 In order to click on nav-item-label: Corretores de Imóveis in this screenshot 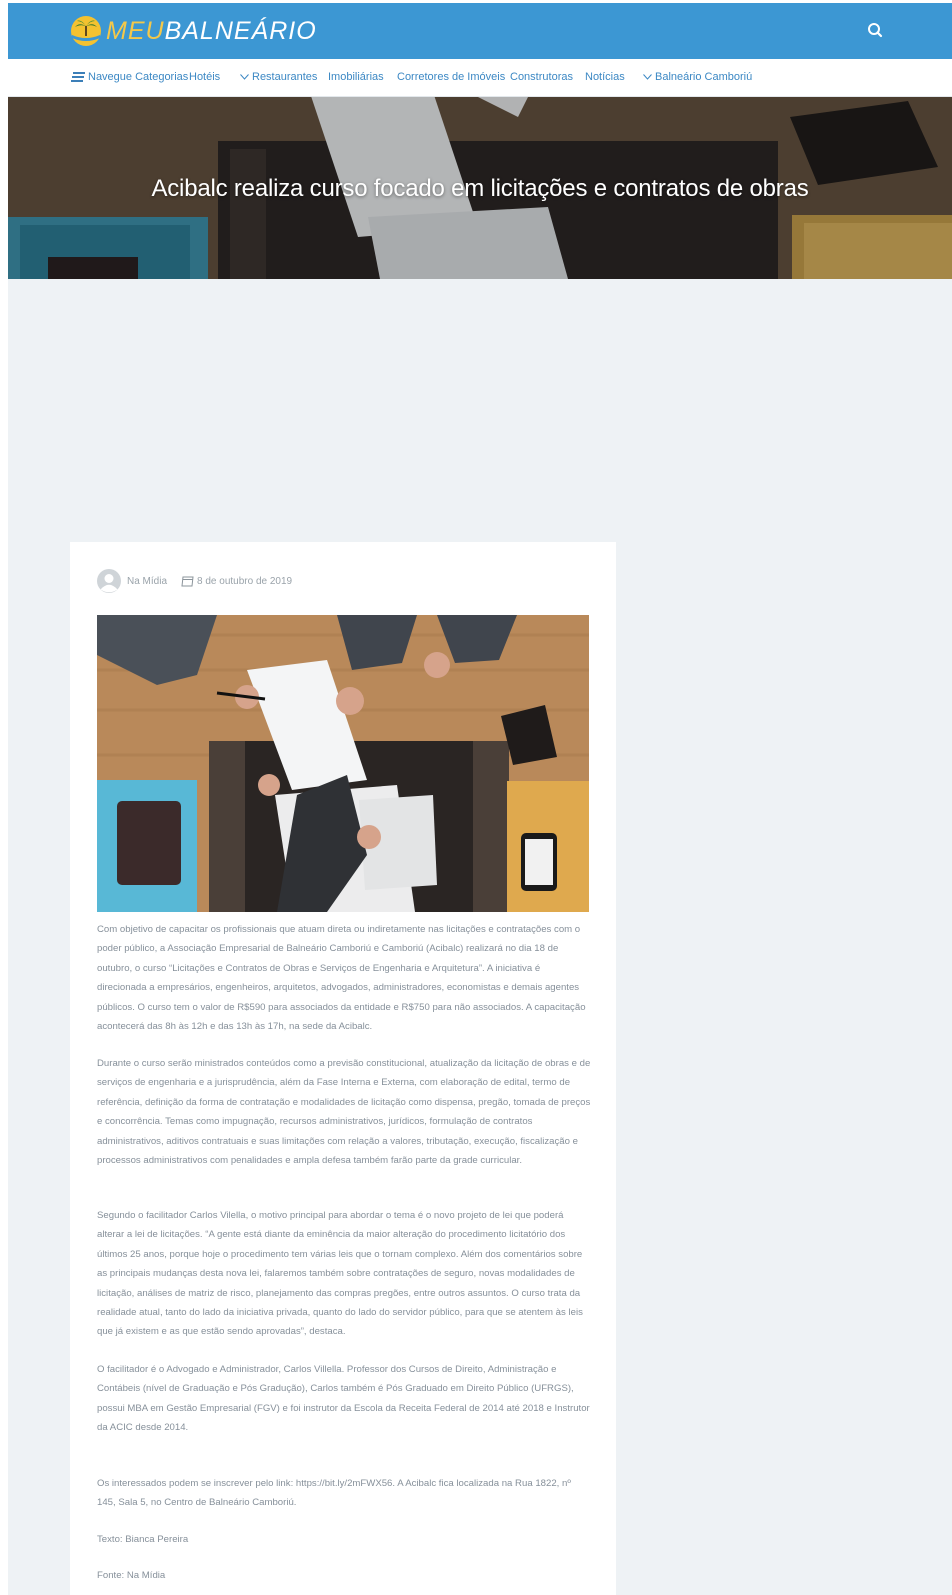, I will do `click(451, 77)`.